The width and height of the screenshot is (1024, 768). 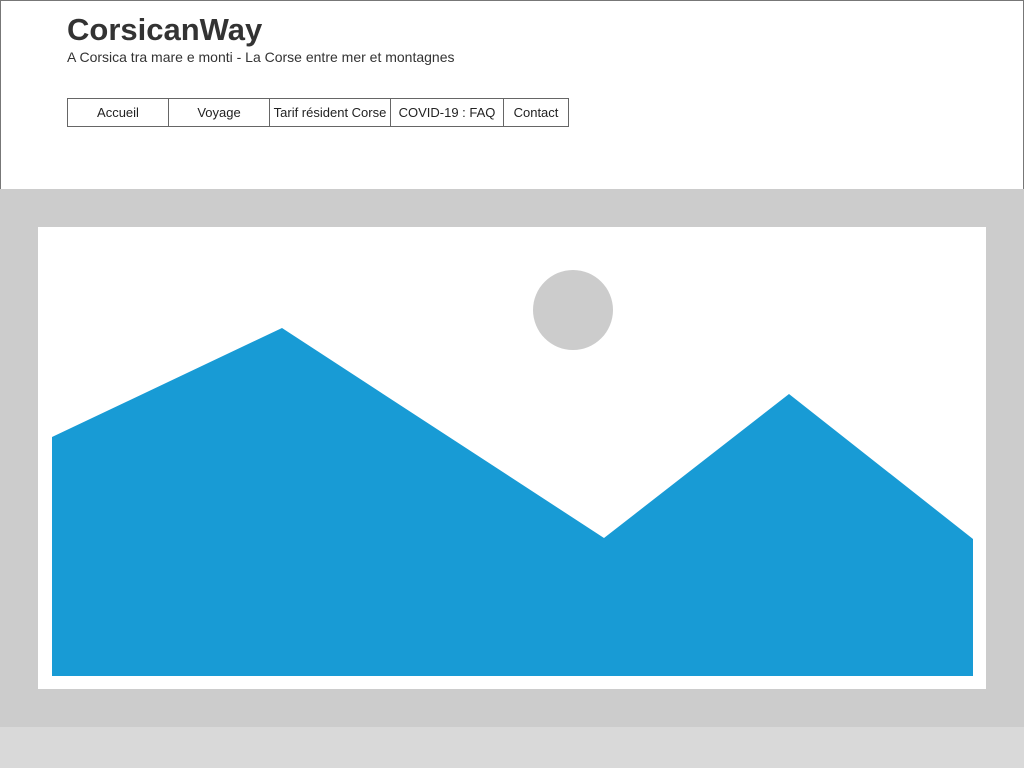 What do you see at coordinates (536, 112) in the screenshot?
I see `nav-item-contact: Contact` at bounding box center [536, 112].